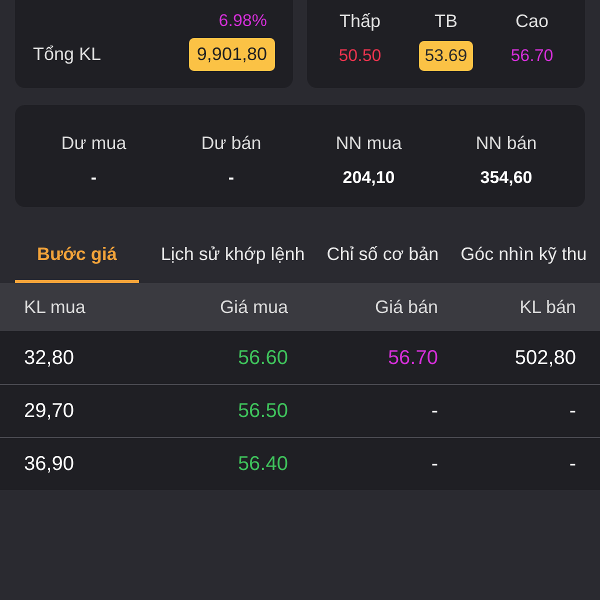 This screenshot has width=600, height=600. What do you see at coordinates (545, 358) in the screenshot?
I see `table-cell-text: 502,80` at bounding box center [545, 358].